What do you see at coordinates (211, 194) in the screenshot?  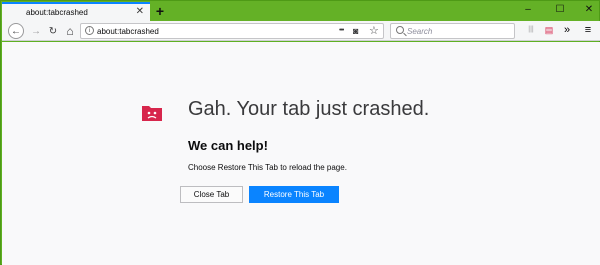 I see `close-tab-button: Close Tab` at bounding box center [211, 194].